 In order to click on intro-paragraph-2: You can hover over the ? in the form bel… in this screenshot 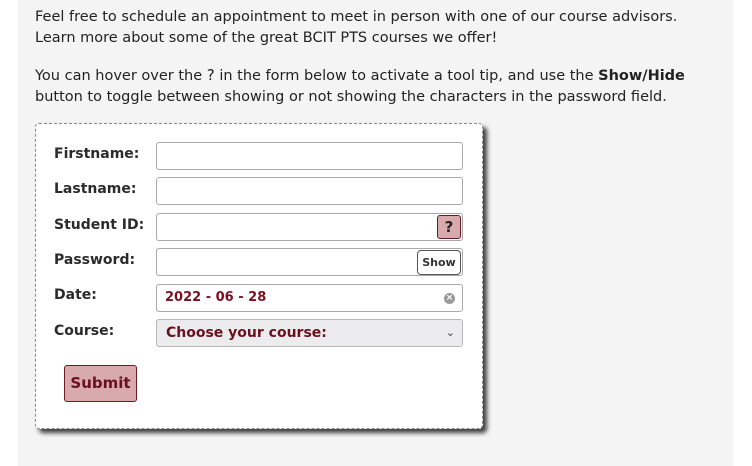, I will do `click(375, 86)`.